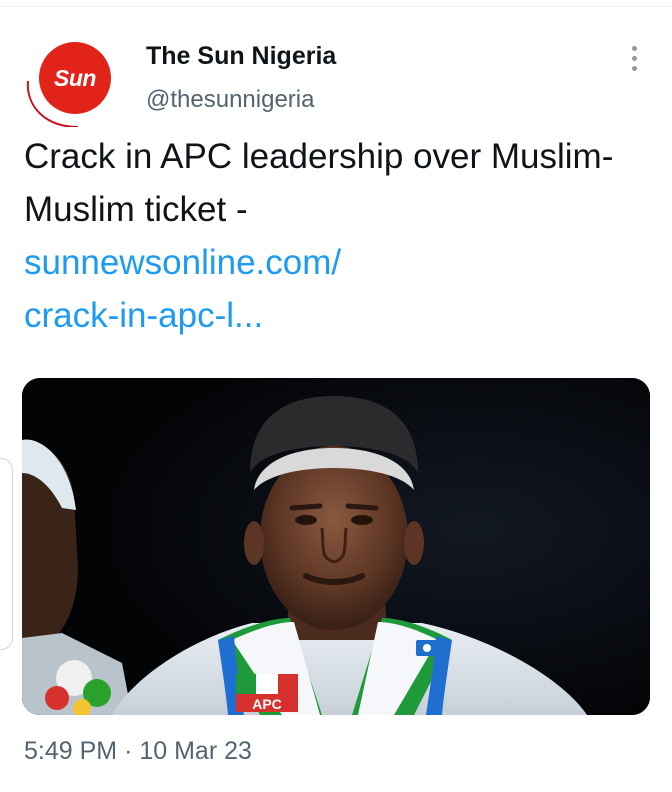 This screenshot has width=672, height=792. I want to click on more-options-button, so click(634, 58).